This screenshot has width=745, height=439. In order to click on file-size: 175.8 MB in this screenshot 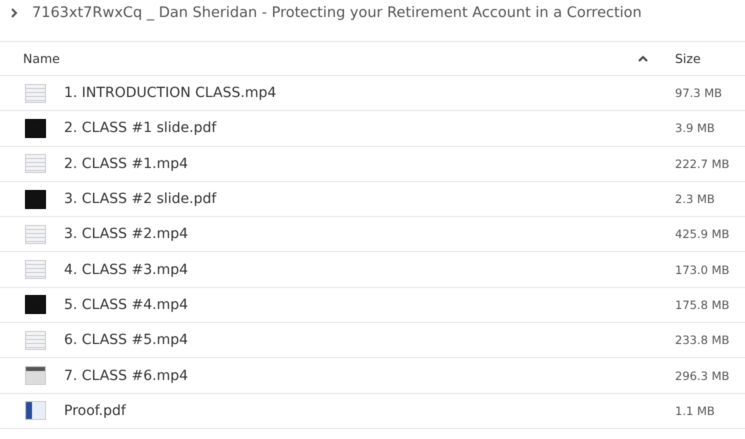, I will do `click(702, 305)`.